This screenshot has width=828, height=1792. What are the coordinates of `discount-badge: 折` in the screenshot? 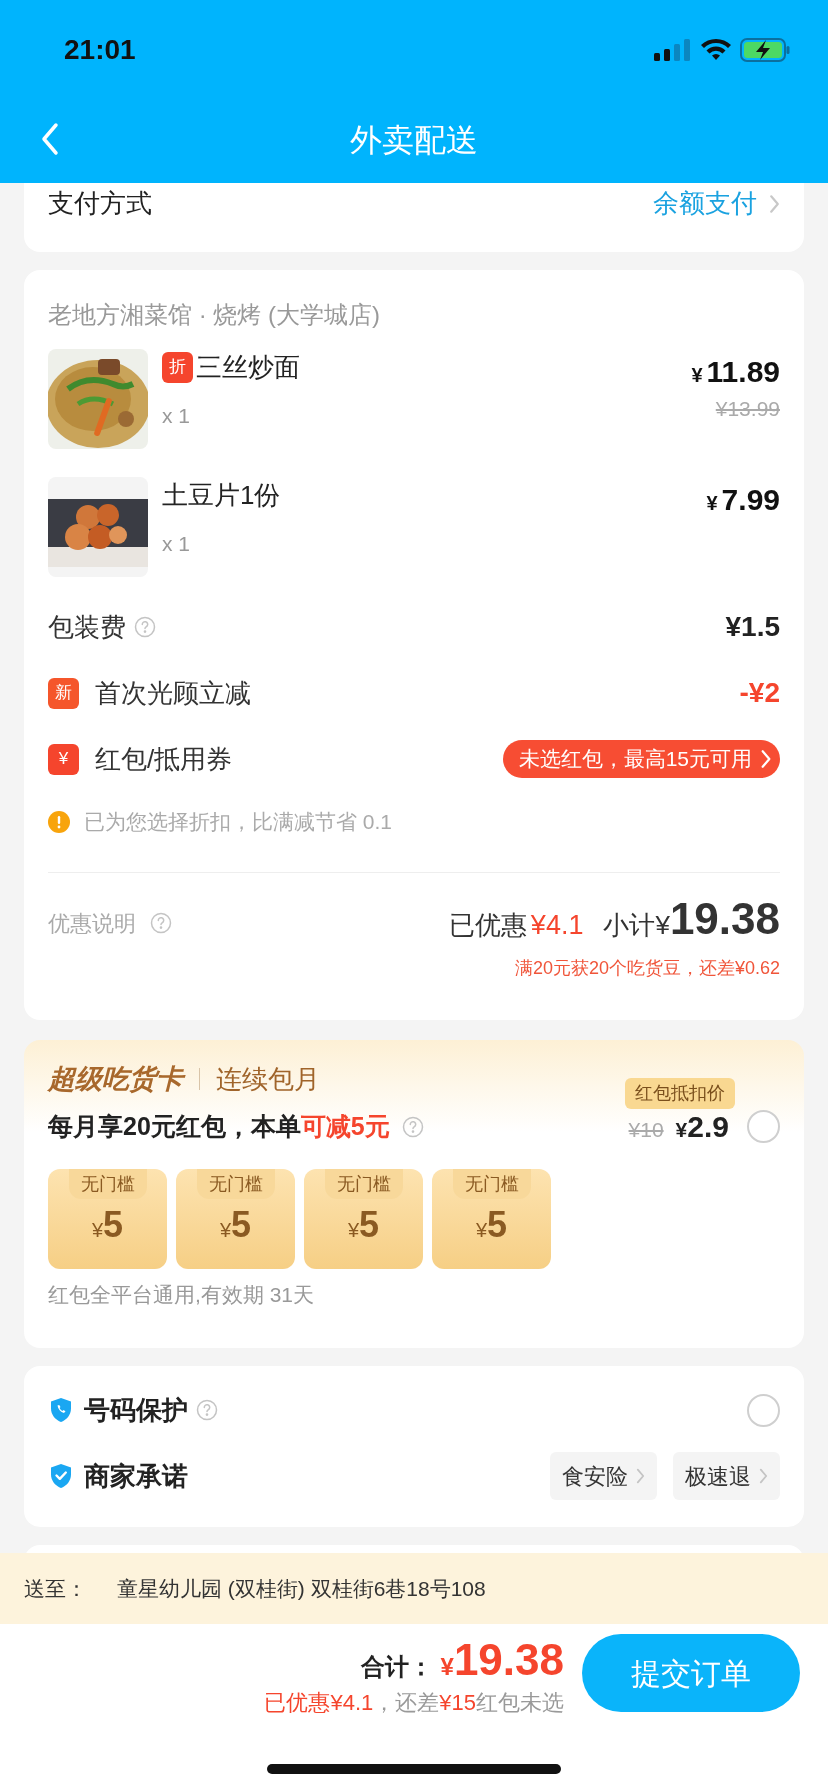 It's located at (177, 367).